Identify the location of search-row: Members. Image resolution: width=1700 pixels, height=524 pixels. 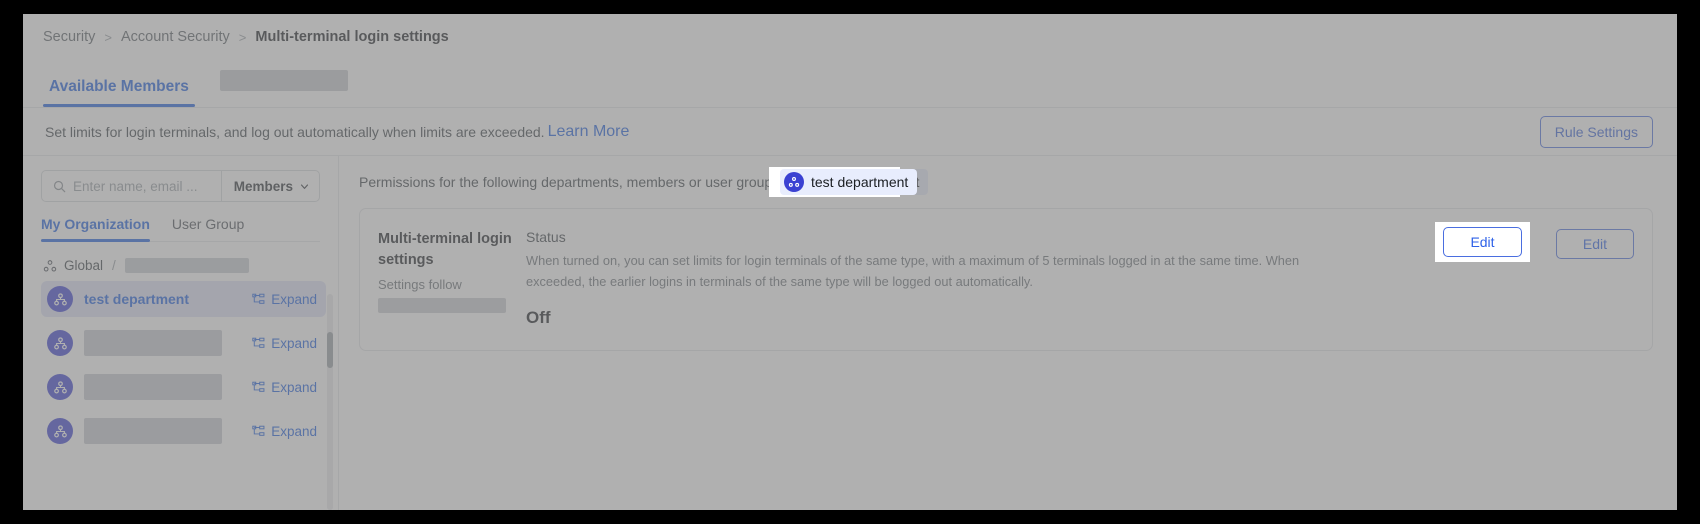
(180, 186).